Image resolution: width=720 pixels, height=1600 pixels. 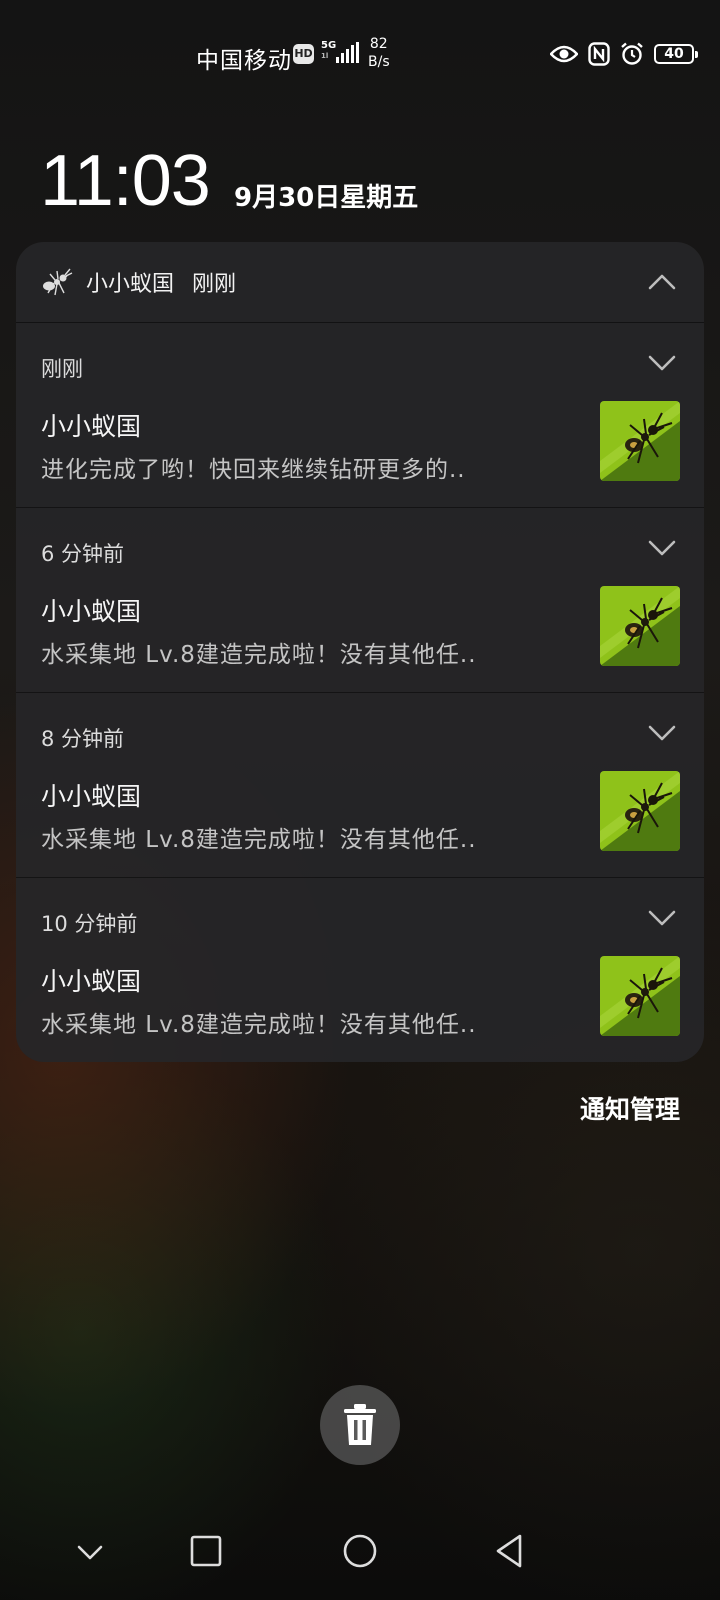 I want to click on carrier-name: 中国移动, so click(x=244, y=61).